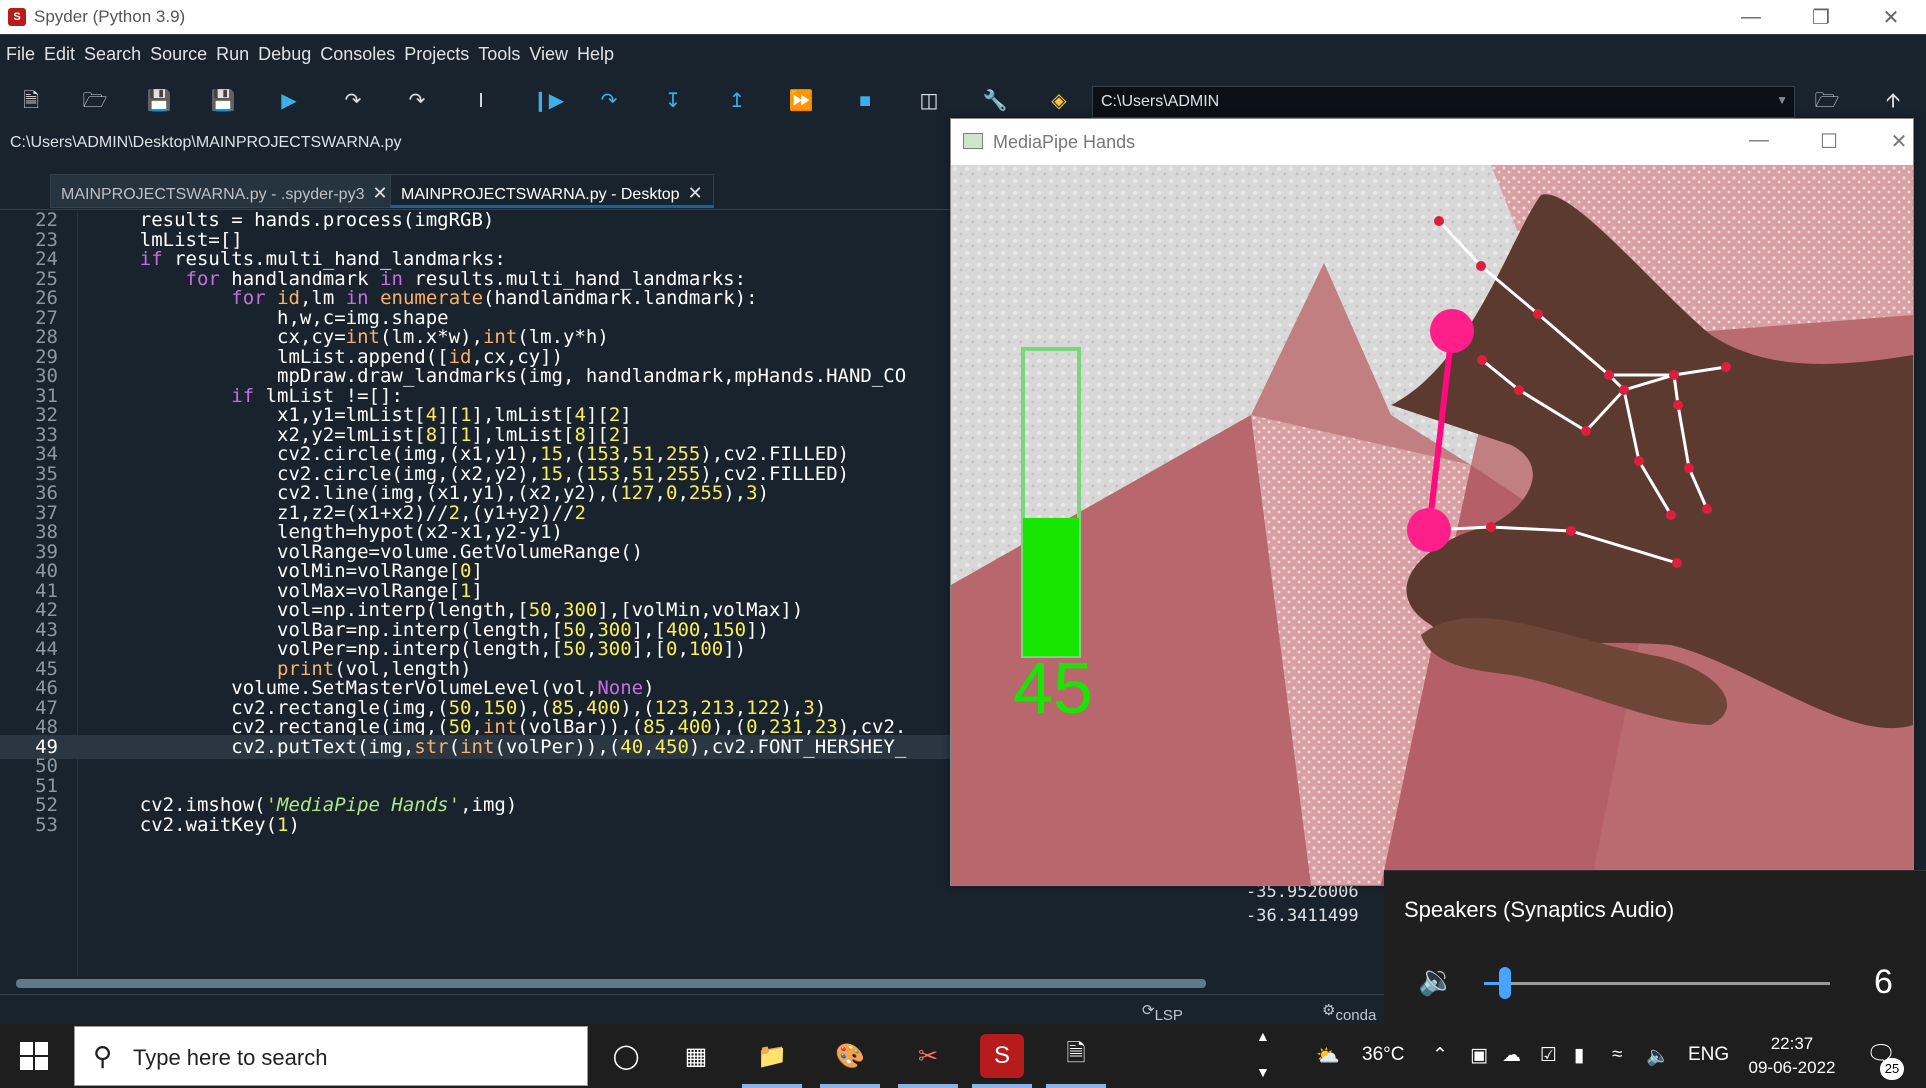 The image size is (1926, 1088). I want to click on right-pane-edge, so click(1920, 498).